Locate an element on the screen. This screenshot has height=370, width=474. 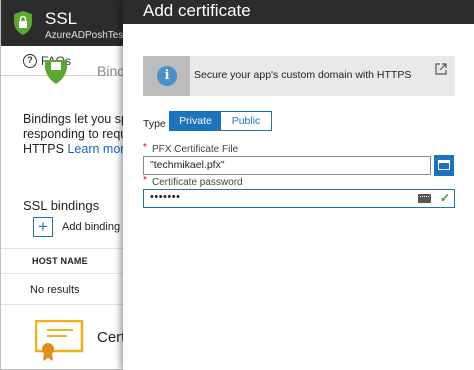
bindings-description-line: responding to reque is located at coordinates (74, 134).